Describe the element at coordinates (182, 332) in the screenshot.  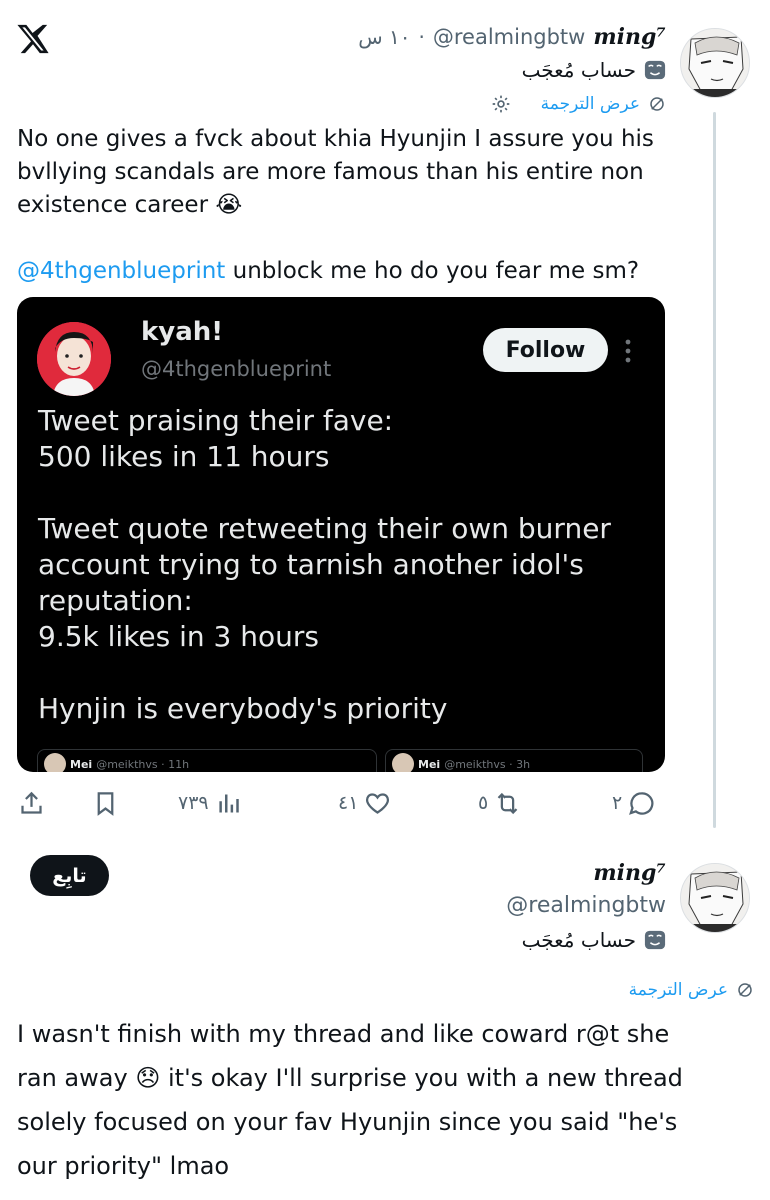
I see `embedded-name: kyah!` at that location.